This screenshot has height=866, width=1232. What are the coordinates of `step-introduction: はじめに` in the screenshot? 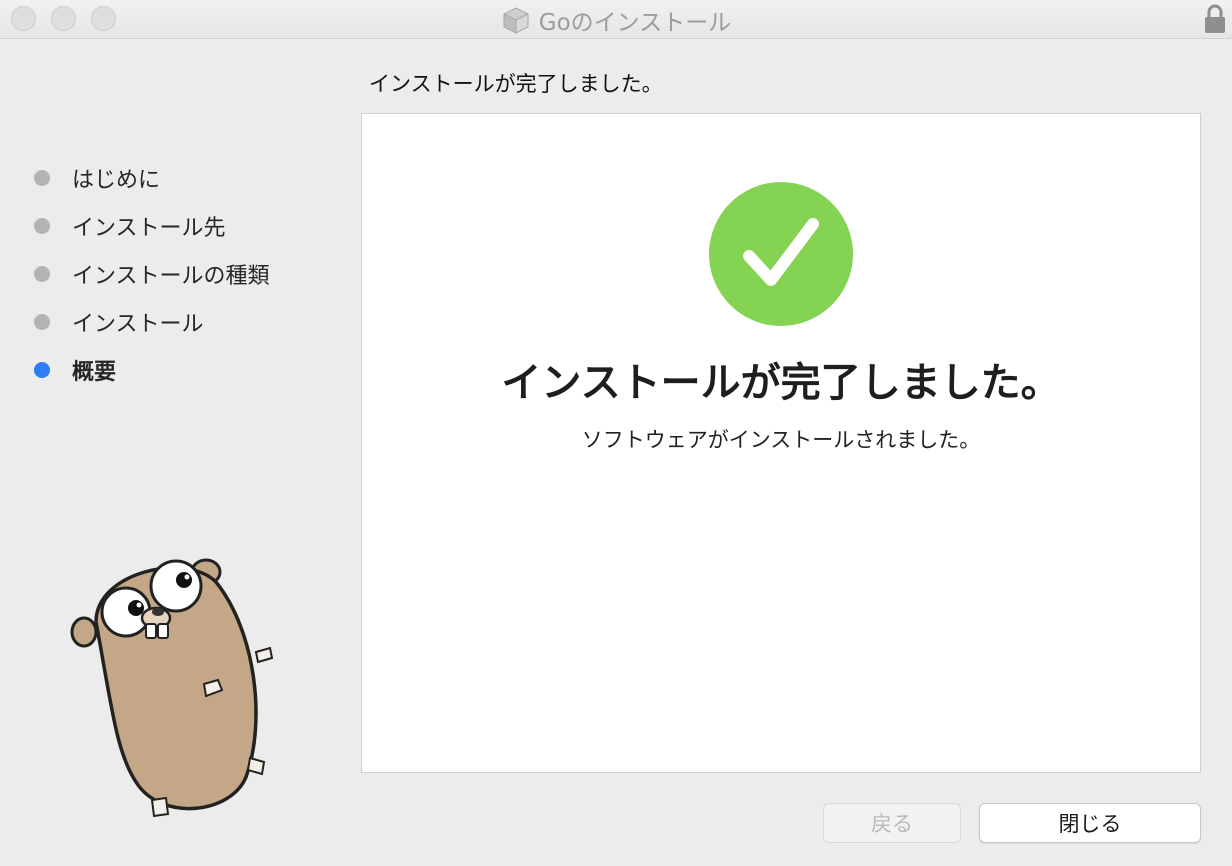 It's located at (152, 178).